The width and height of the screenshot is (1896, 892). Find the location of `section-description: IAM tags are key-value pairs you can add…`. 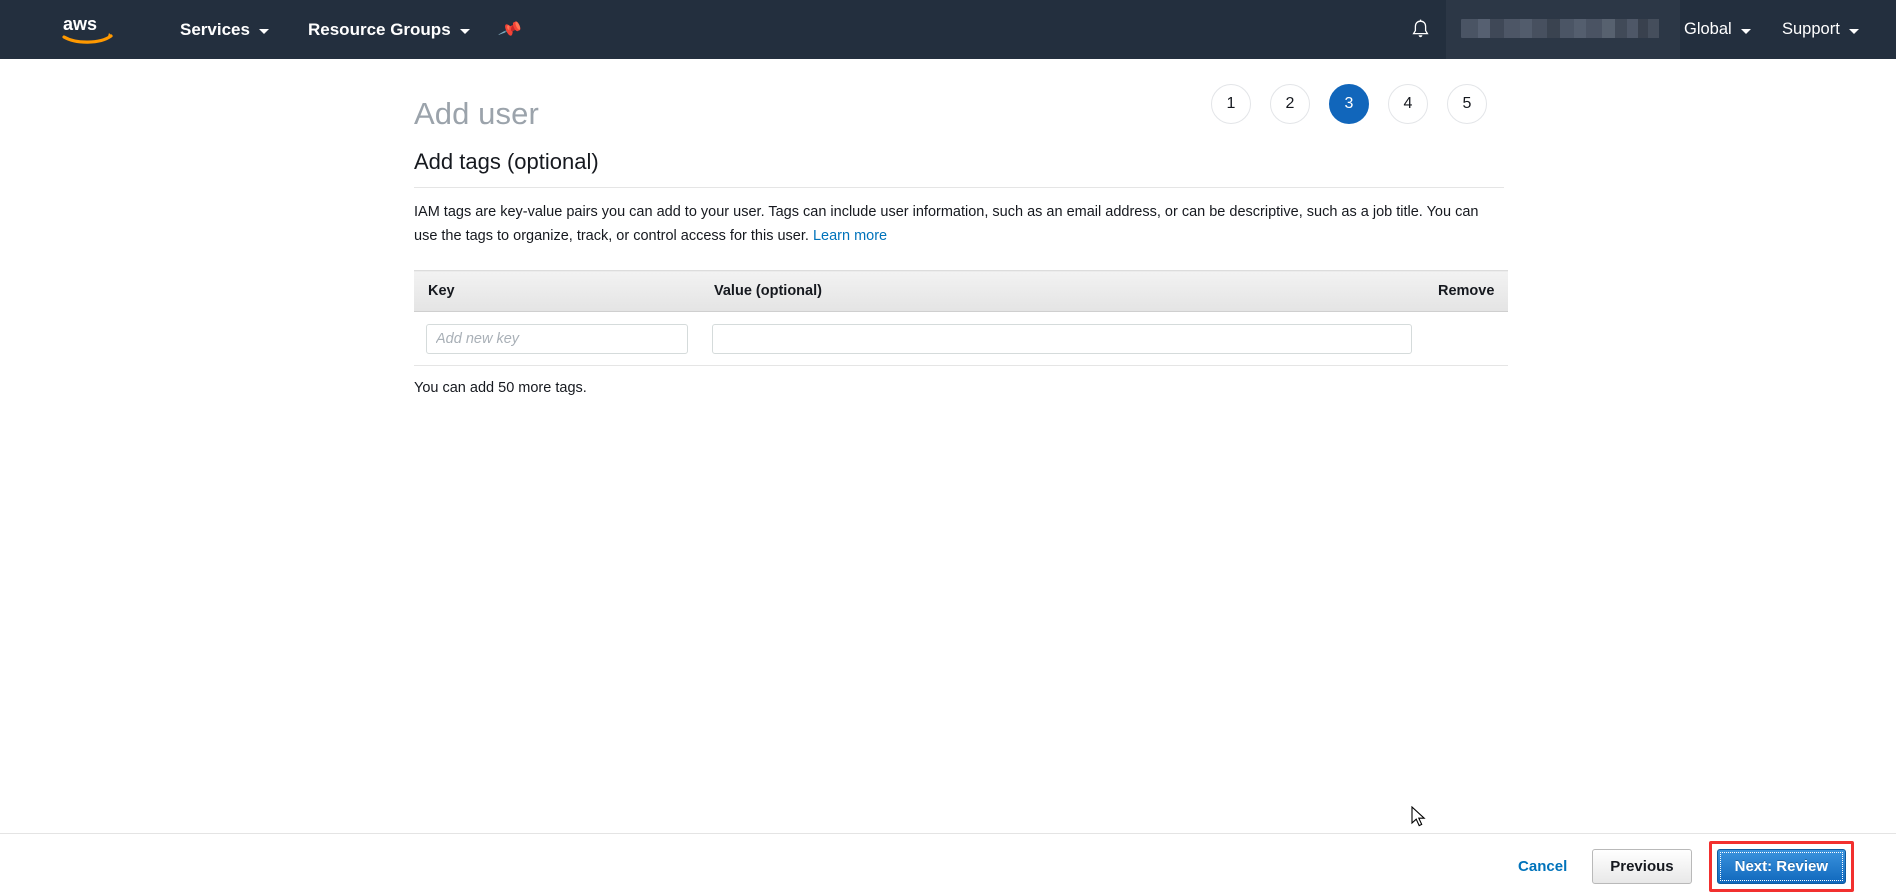

section-description: IAM tags are key-value pairs you can add… is located at coordinates (955, 224).